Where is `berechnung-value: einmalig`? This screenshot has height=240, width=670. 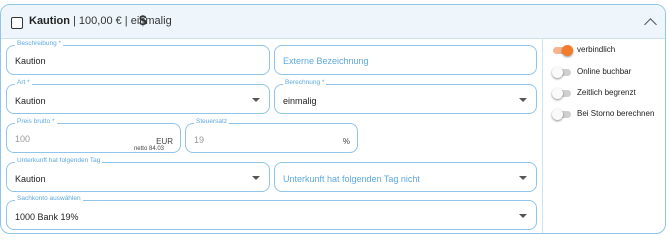 berechnung-value: einmalig is located at coordinates (300, 101).